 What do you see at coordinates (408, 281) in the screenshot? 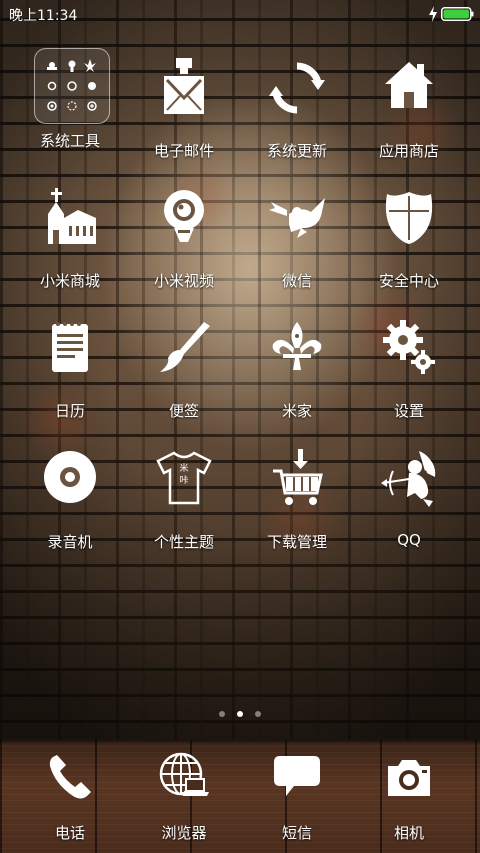
I see `app-label: 安全中心` at bounding box center [408, 281].